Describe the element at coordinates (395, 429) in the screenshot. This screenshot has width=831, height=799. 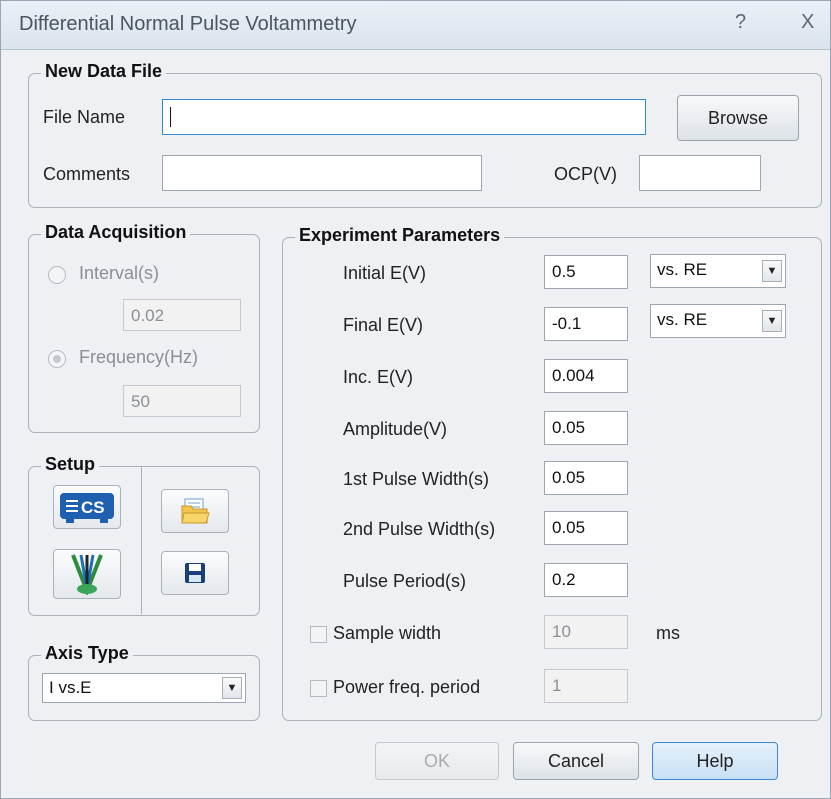
I see `amplitude-label: Amplitude(V)` at that location.